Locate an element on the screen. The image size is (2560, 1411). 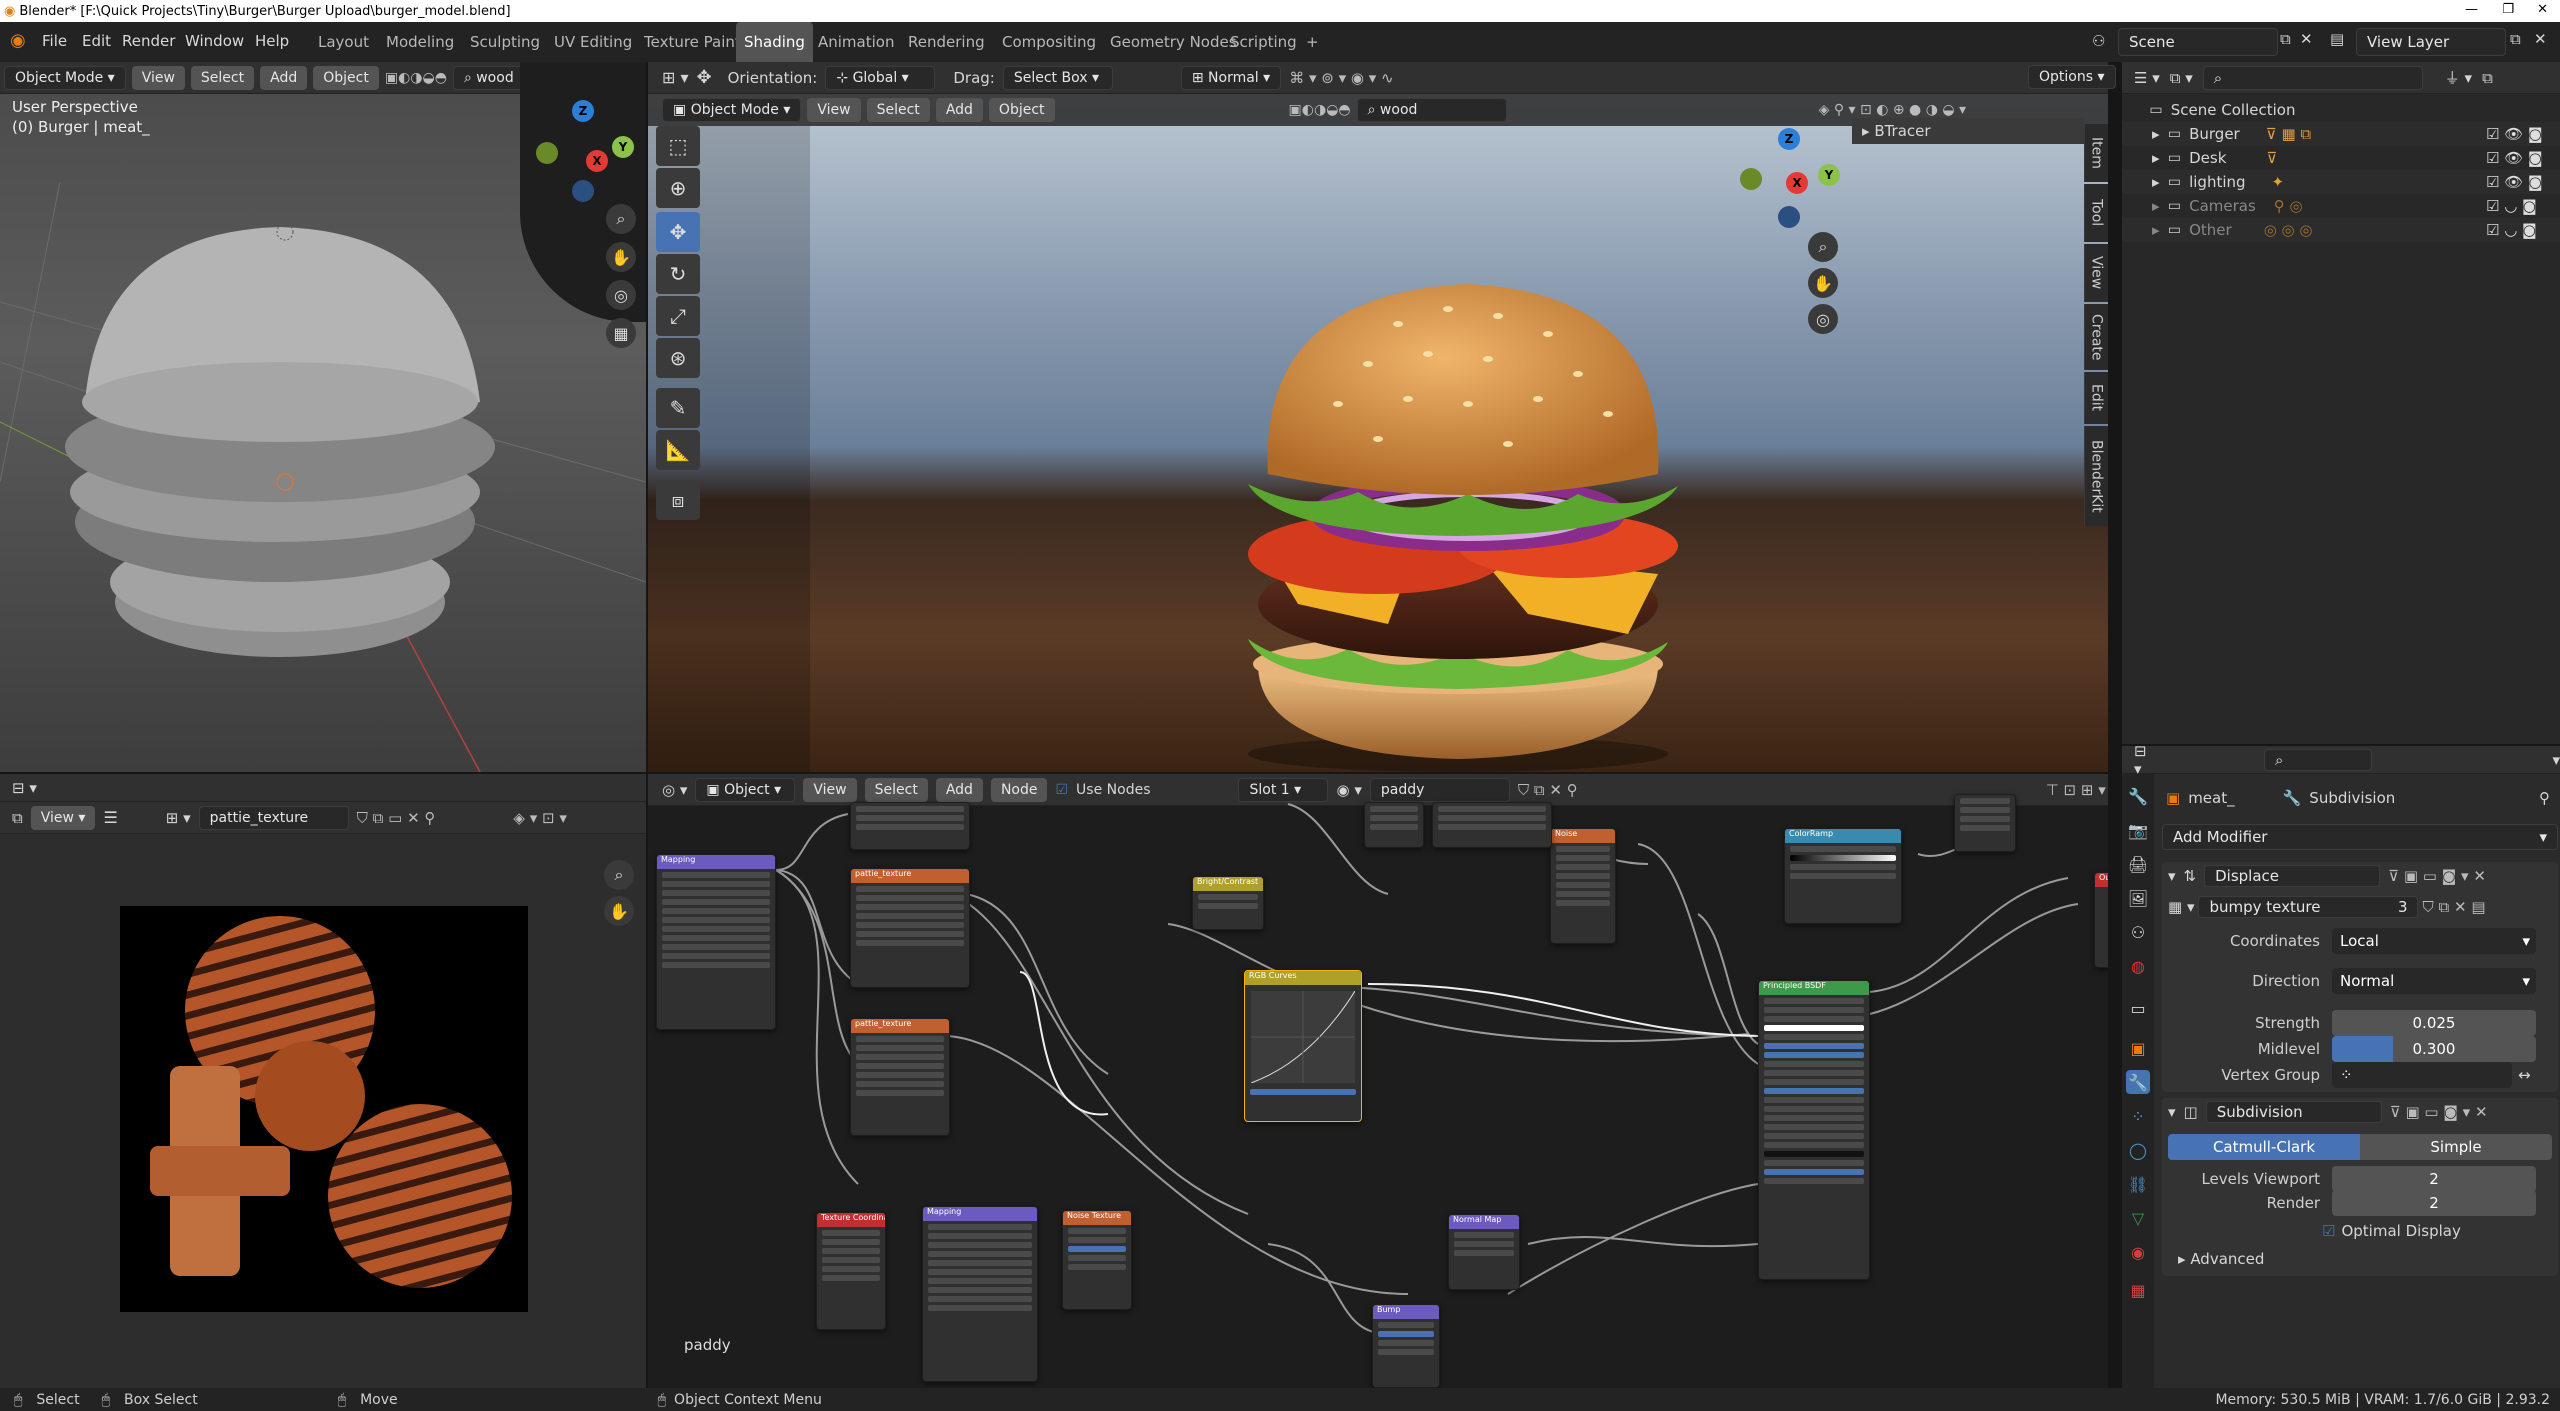
main-gizmo-x: X is located at coordinates (1797, 183).